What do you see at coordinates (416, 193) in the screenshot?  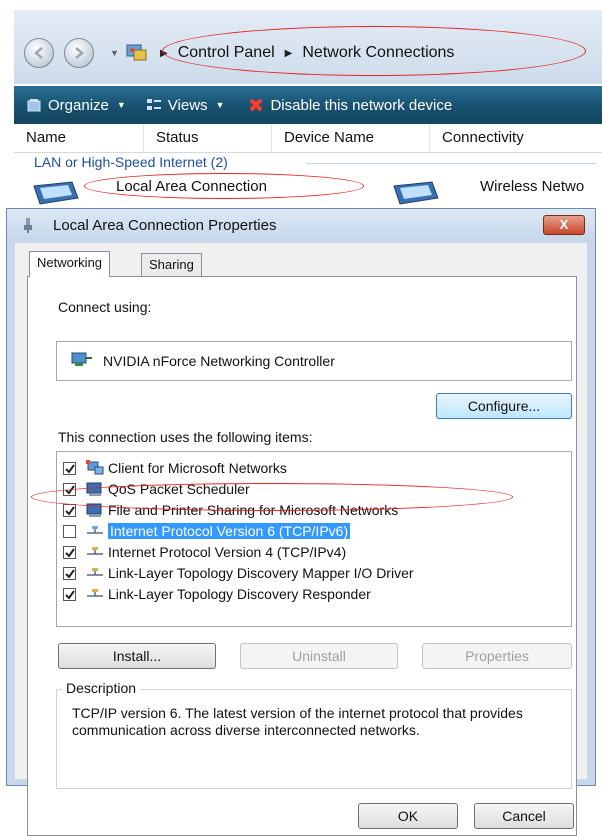 I see `wireless-adapter-icon` at bounding box center [416, 193].